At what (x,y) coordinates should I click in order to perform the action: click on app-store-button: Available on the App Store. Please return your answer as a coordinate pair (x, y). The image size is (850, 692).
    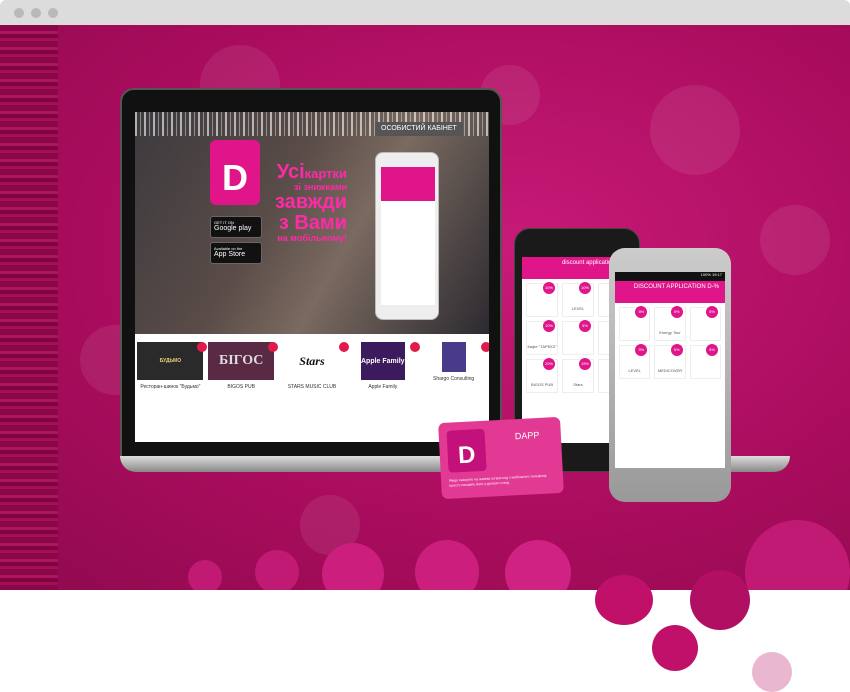
    Looking at the image, I should click on (236, 253).